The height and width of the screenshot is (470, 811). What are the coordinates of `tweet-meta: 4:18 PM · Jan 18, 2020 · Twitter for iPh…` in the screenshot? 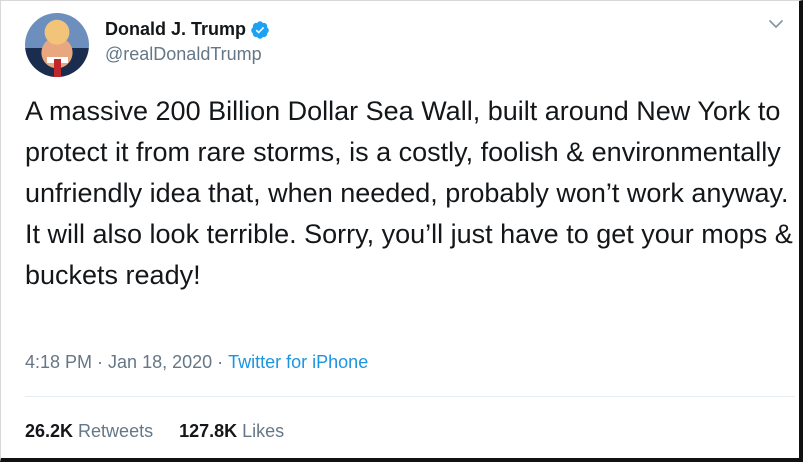 It's located at (196, 362).